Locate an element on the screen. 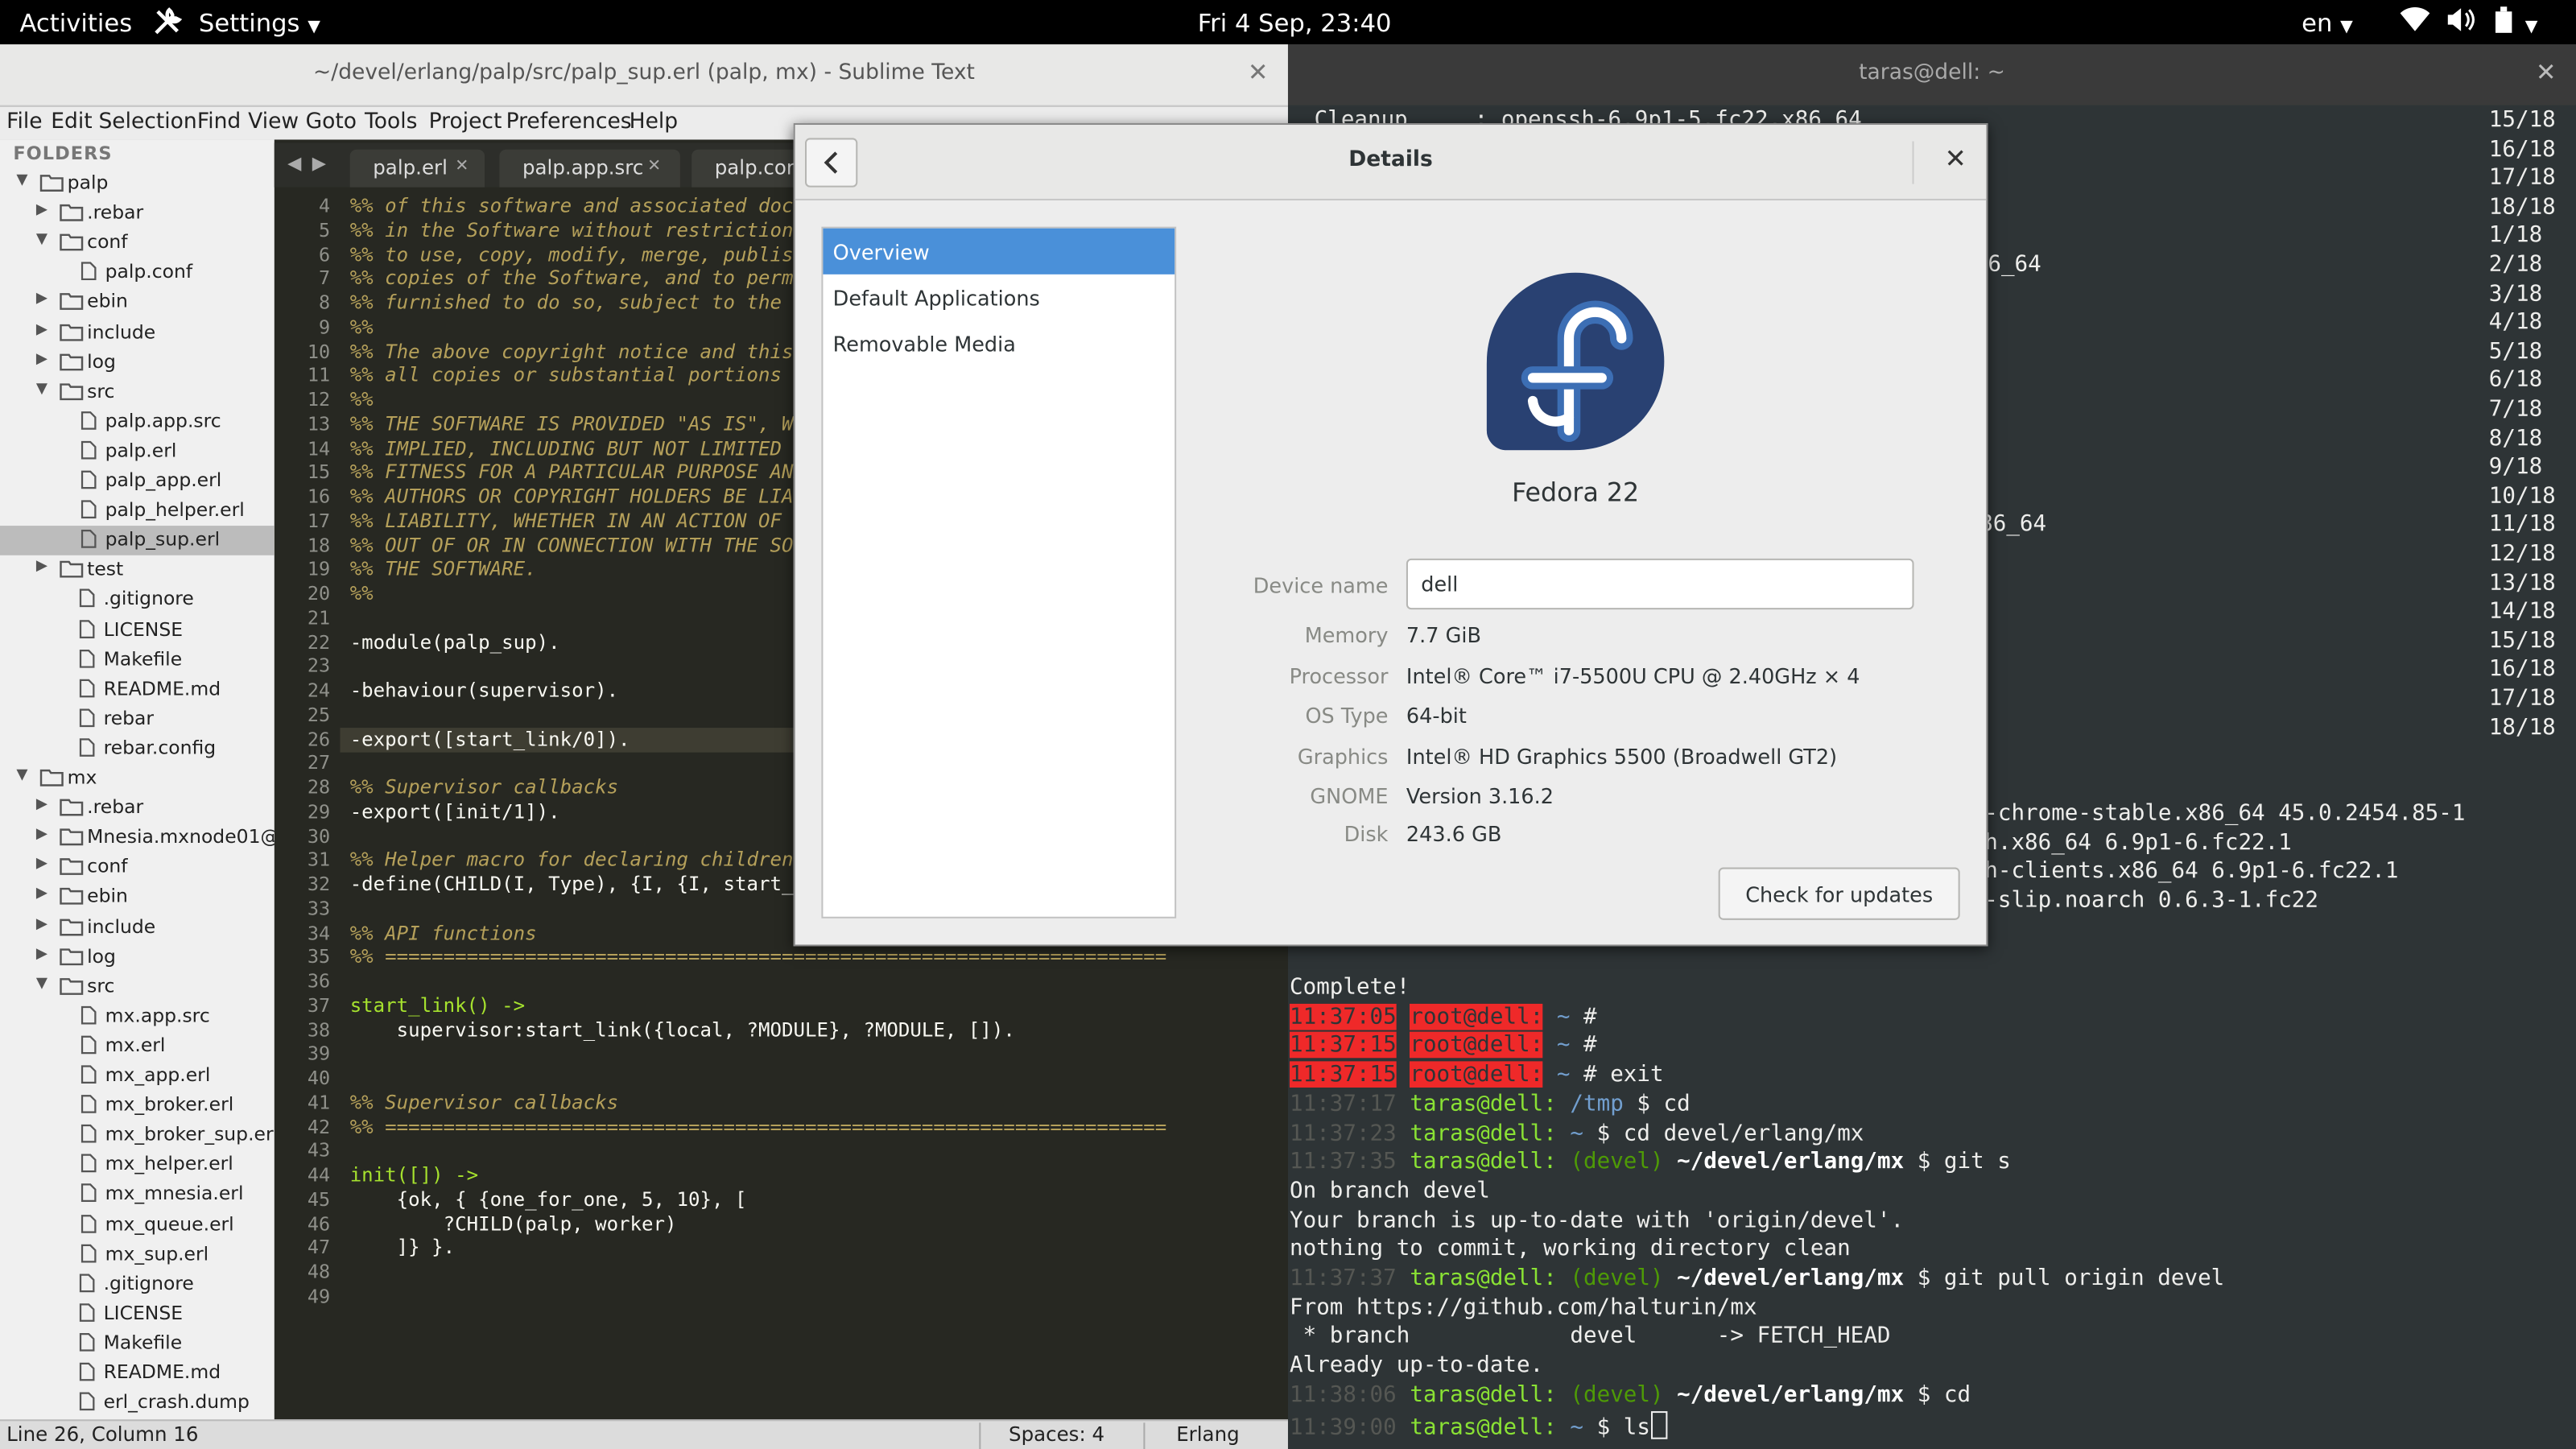 The width and height of the screenshot is (2576, 1449). tab-scroll-right-icon: ▶ is located at coordinates (319, 164).